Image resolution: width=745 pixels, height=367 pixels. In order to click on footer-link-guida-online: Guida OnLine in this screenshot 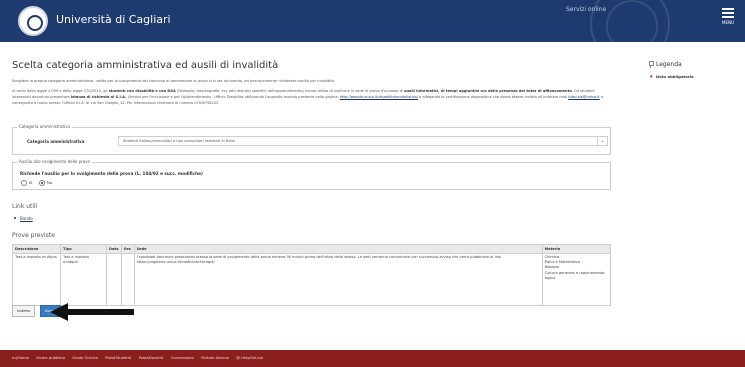, I will do `click(85, 357)`.